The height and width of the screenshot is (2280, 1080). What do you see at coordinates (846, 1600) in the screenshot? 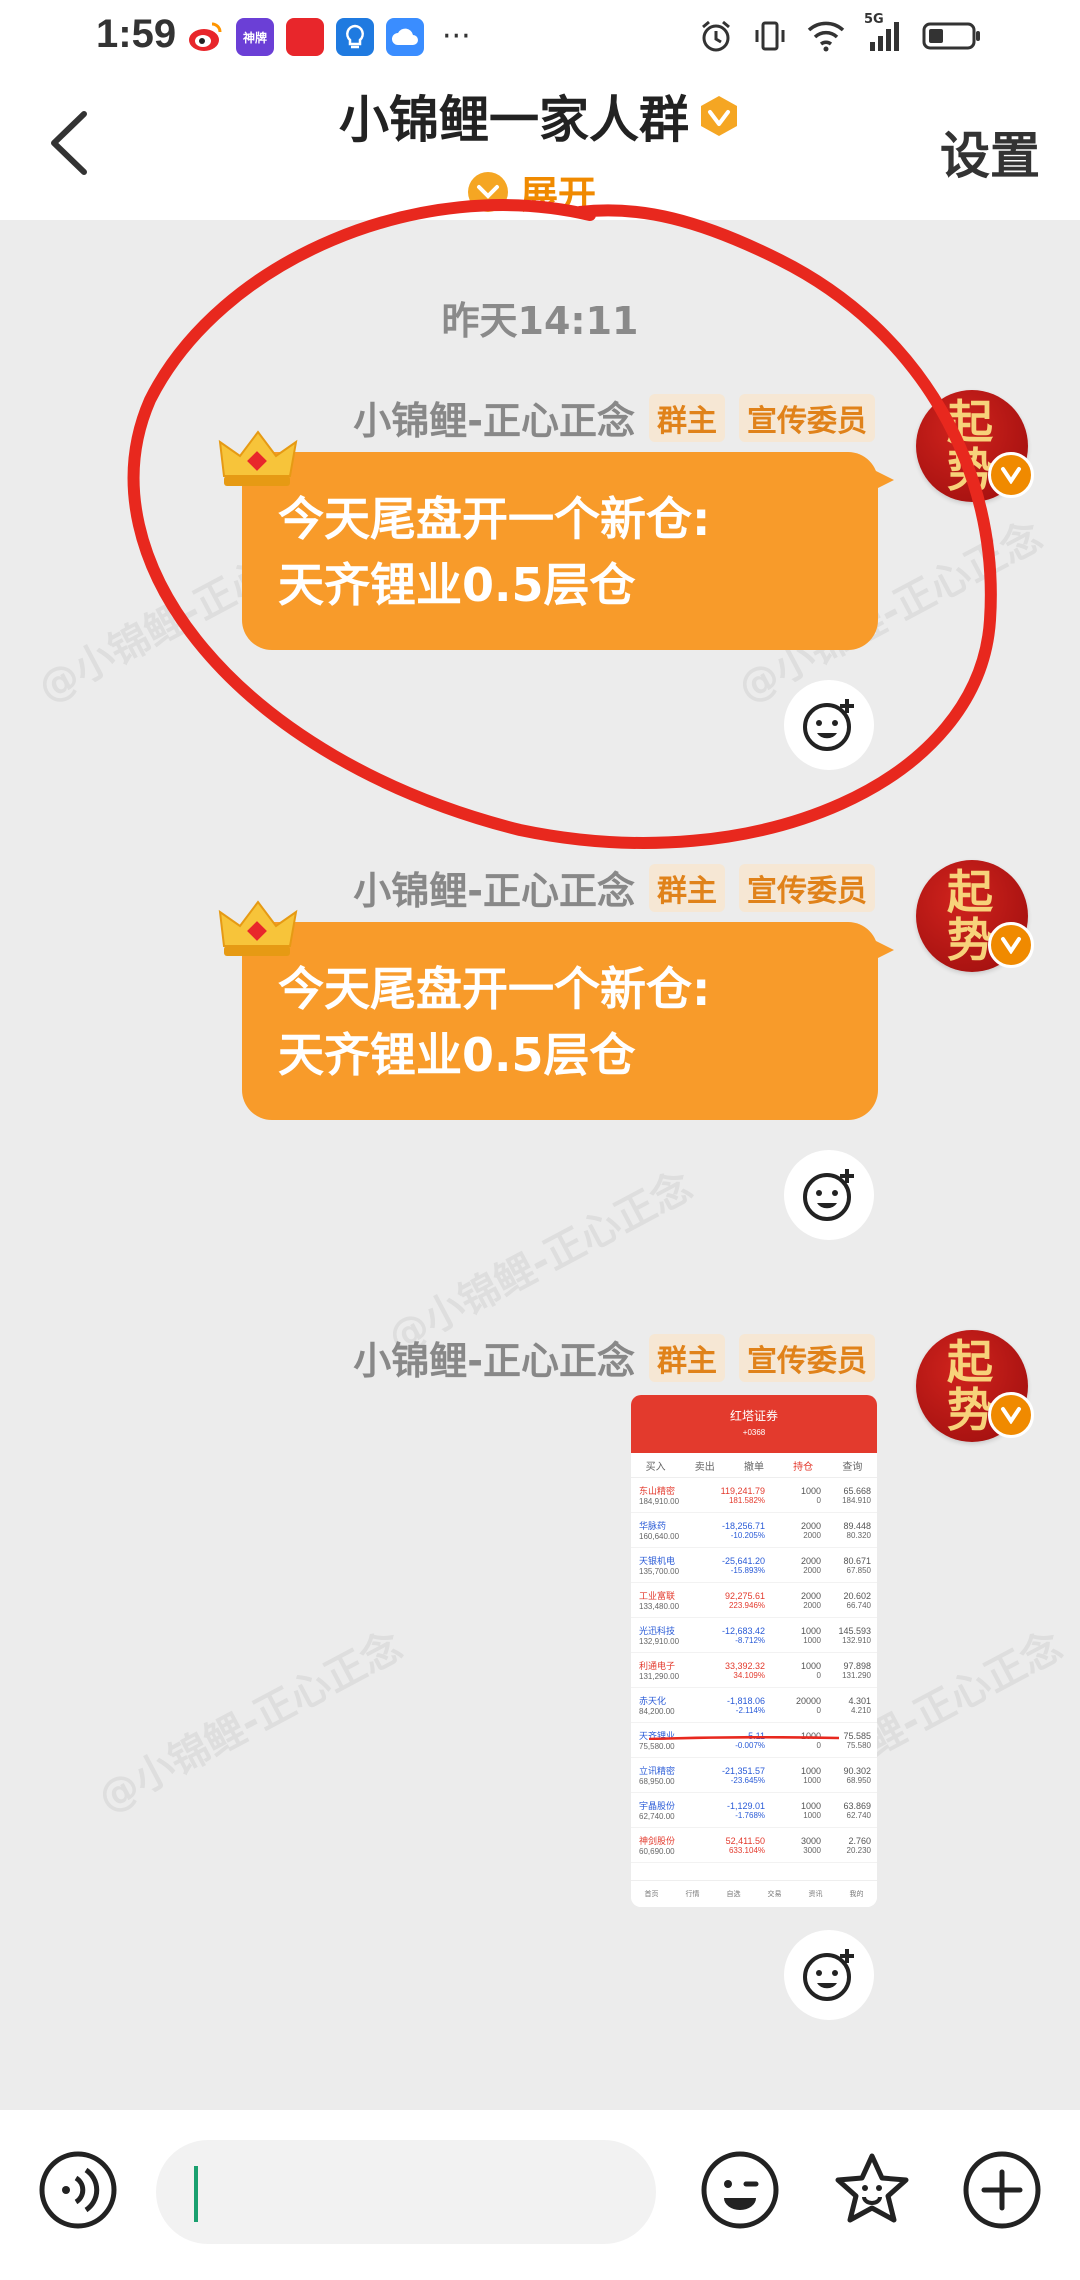
I see `shot-cell: 20.602 66.740` at bounding box center [846, 1600].